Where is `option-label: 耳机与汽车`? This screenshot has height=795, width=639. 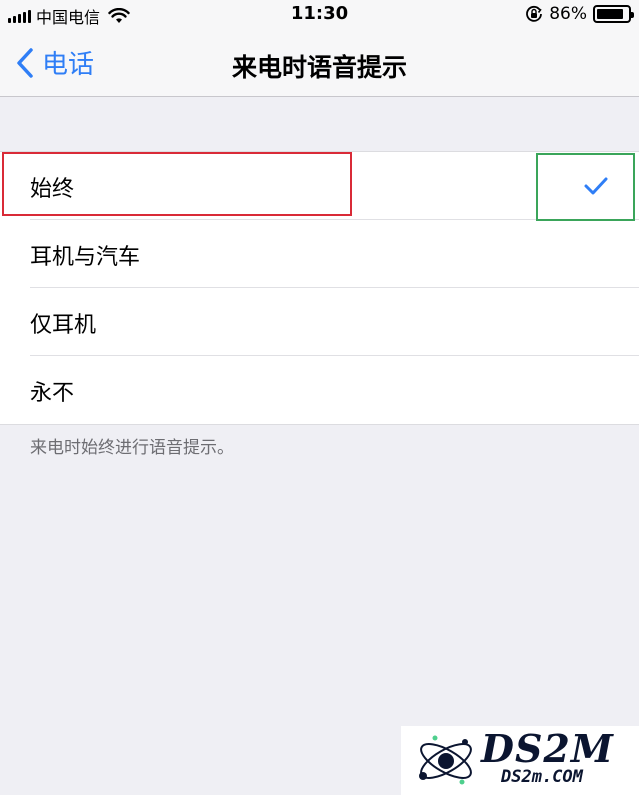 option-label: 耳机与汽车 is located at coordinates (85, 257).